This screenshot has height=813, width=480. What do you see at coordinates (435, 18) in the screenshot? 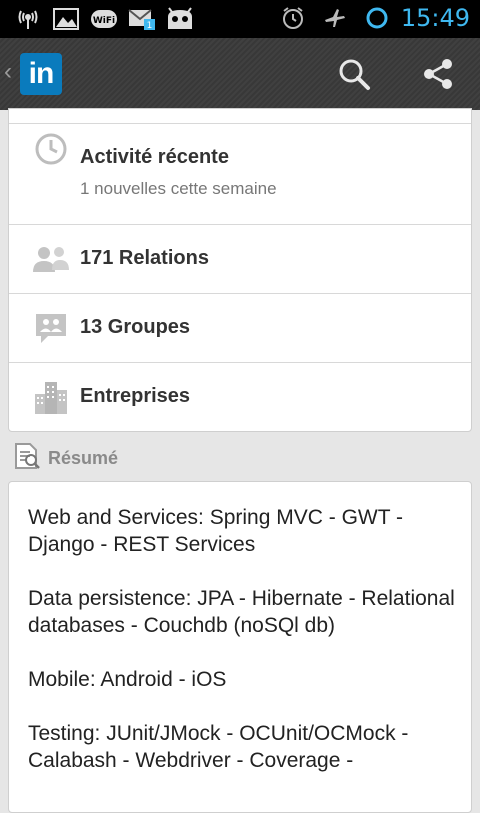
I see `status-clock: 15:49` at bounding box center [435, 18].